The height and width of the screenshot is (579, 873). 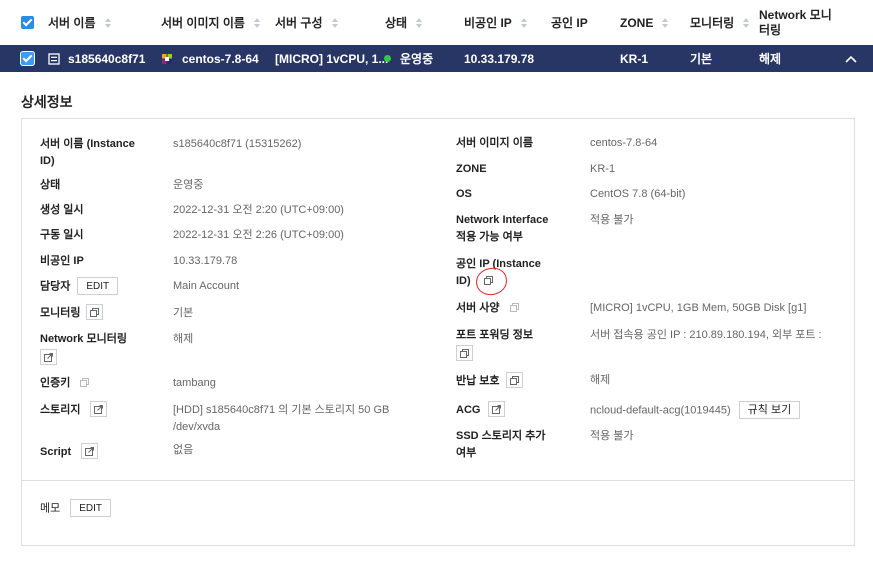 I want to click on row-private-ip: 10.33.179.78, so click(x=499, y=58).